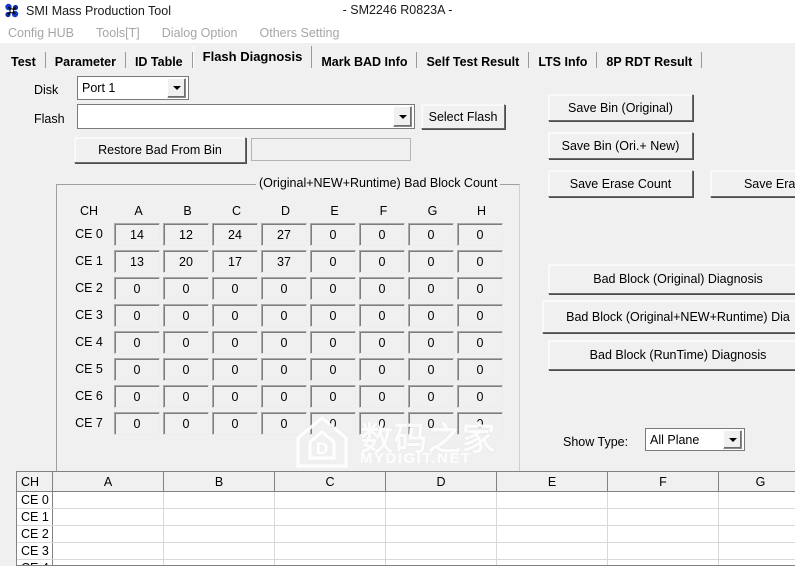 The image size is (795, 566). I want to click on restore-path-field, so click(331, 149).